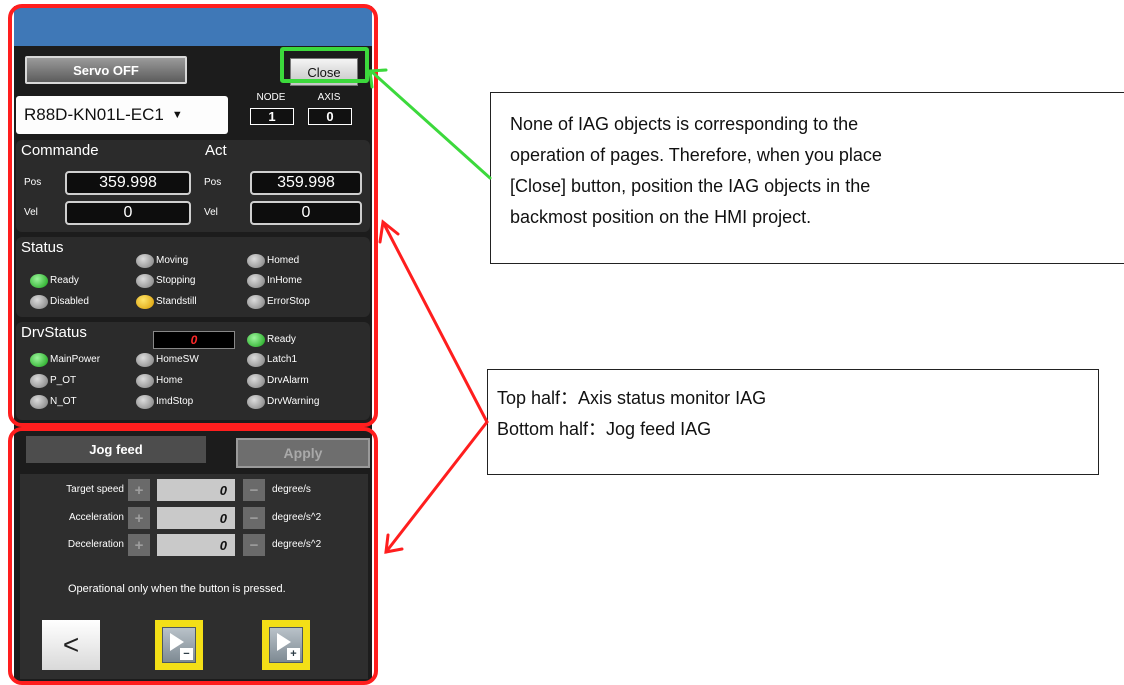 The image size is (1124, 685). I want to click on red-arrow-up-head, so click(389, 231).